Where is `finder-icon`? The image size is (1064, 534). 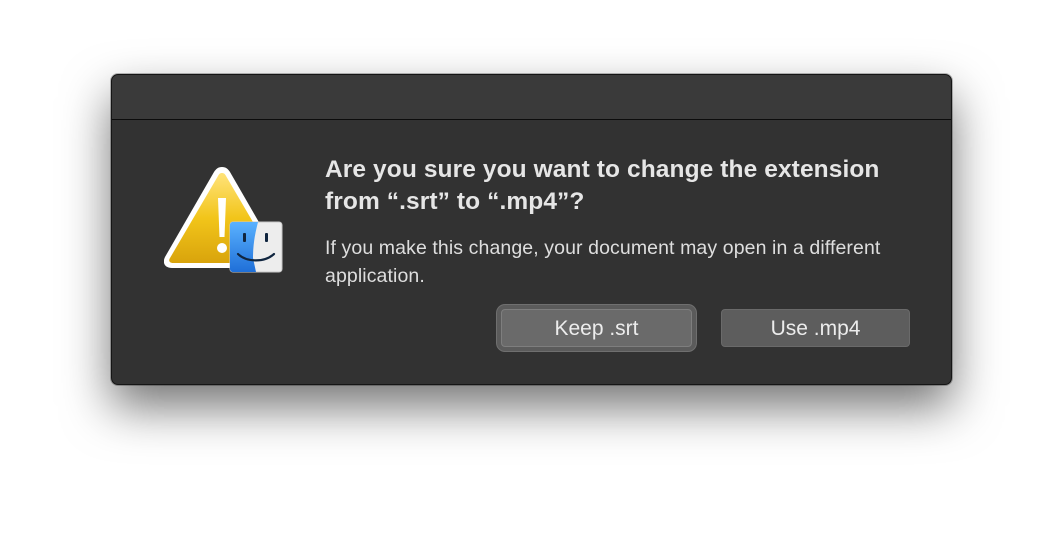 finder-icon is located at coordinates (256, 247).